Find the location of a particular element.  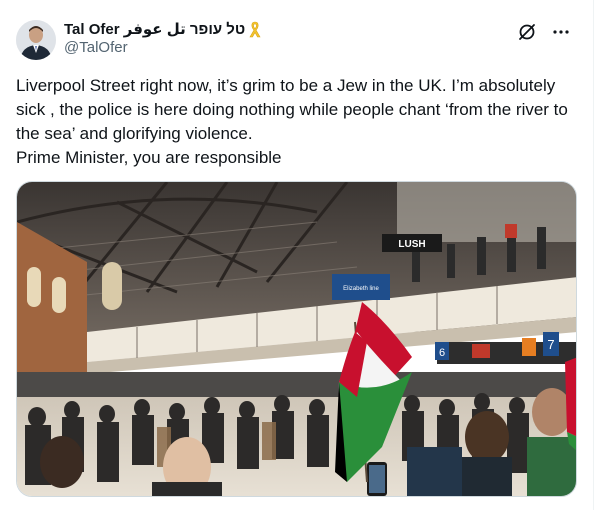

platform-number-7: 7 is located at coordinates (550, 344).